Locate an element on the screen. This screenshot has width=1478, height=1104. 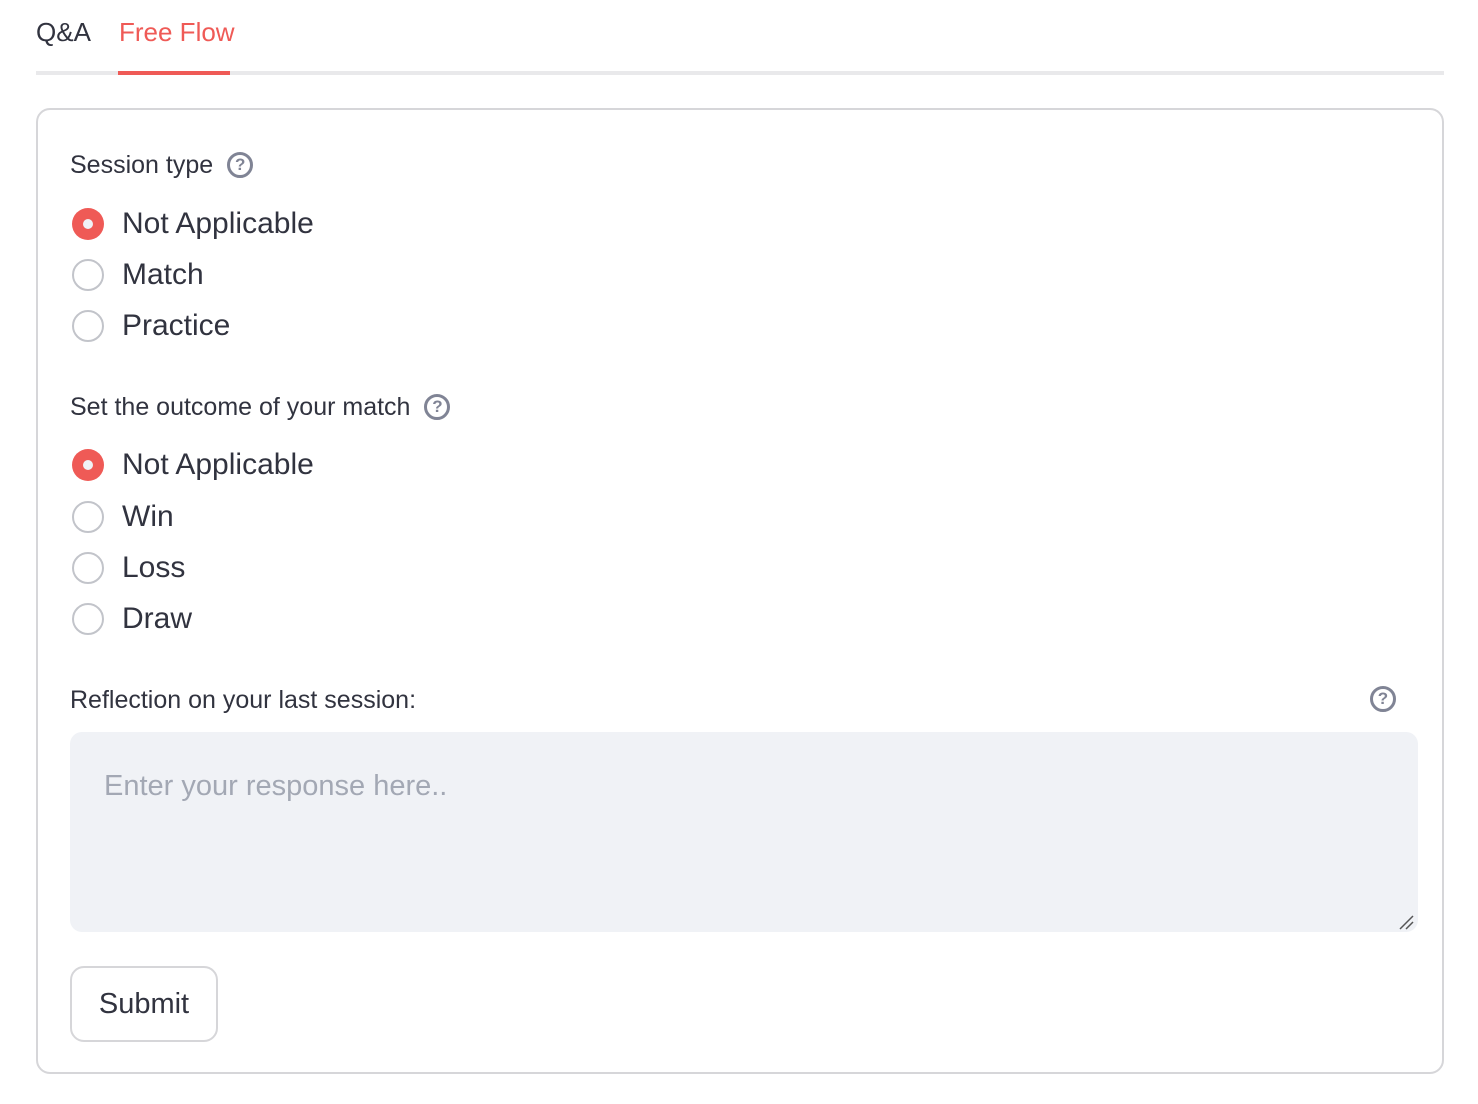
session-type-option-match: Match is located at coordinates (138, 275).